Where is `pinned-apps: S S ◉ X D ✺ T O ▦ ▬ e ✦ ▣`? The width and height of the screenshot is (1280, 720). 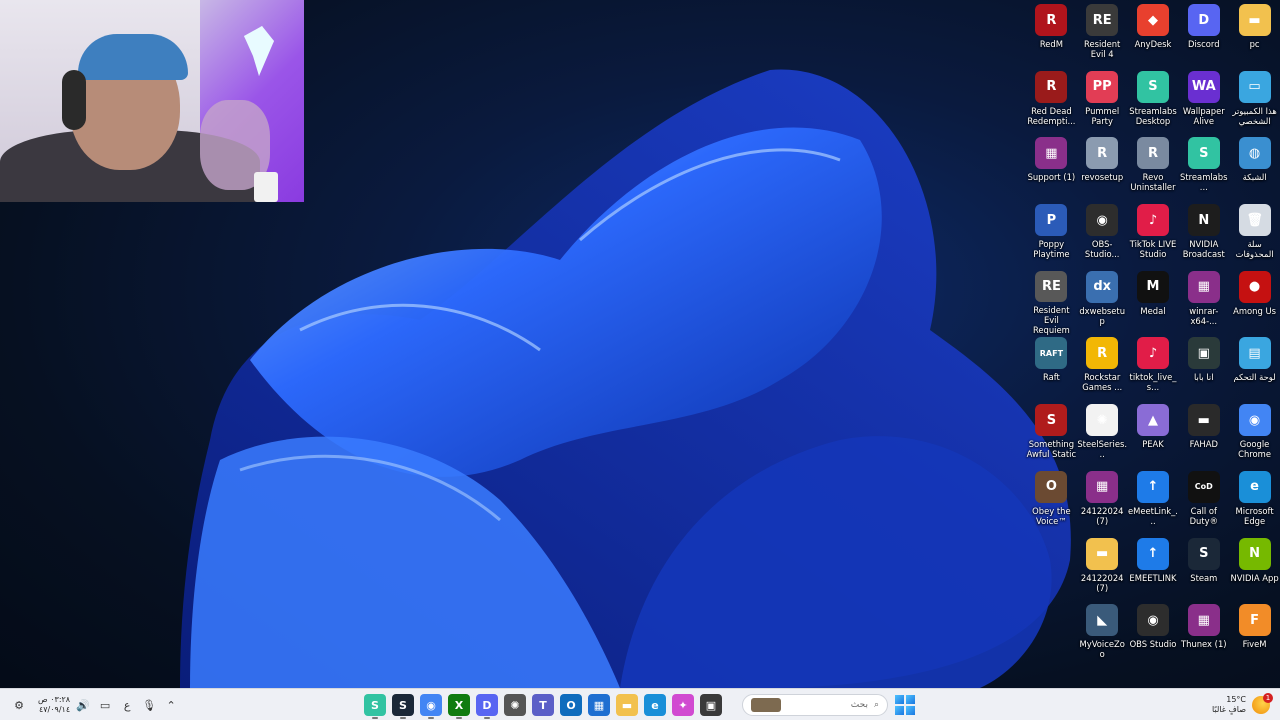
pinned-apps: S S ◉ X D ✺ T O ▦ ▬ e ✦ ▣ is located at coordinates (543, 706).